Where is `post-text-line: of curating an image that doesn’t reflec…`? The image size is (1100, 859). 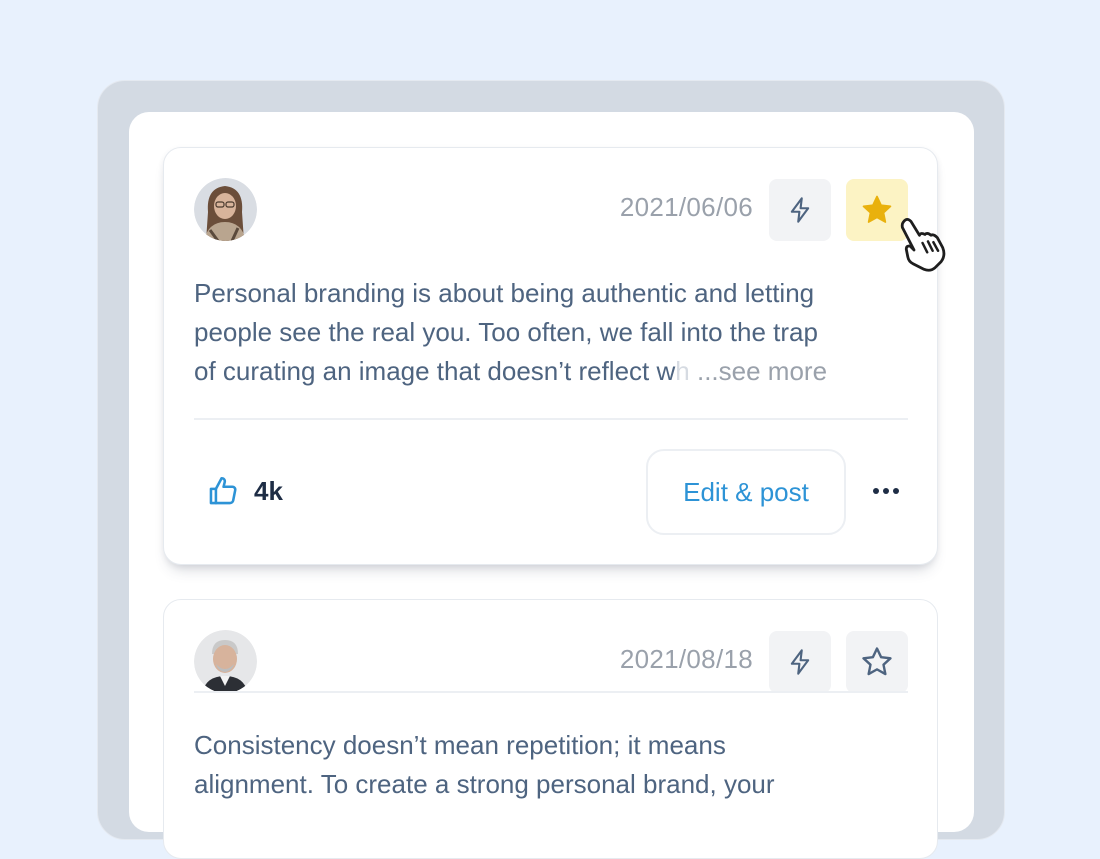 post-text-line: of curating an image that doesn’t reflec… is located at coordinates (554, 371).